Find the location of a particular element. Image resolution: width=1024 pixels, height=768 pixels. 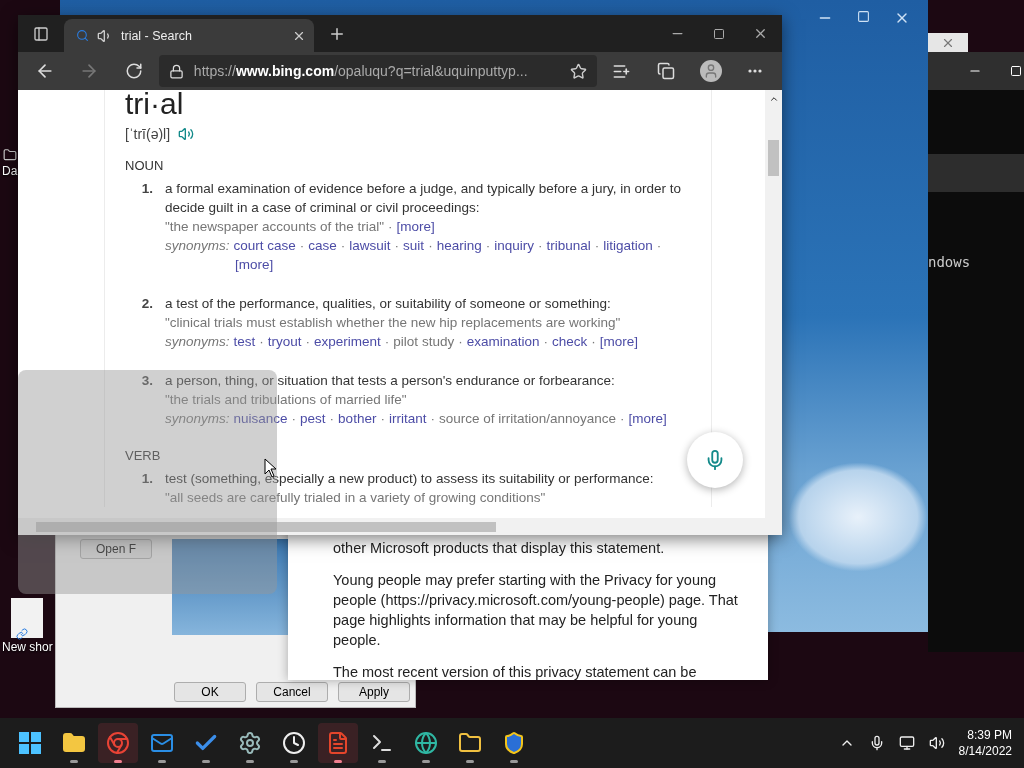

file-icon is located at coordinates (27, 618).